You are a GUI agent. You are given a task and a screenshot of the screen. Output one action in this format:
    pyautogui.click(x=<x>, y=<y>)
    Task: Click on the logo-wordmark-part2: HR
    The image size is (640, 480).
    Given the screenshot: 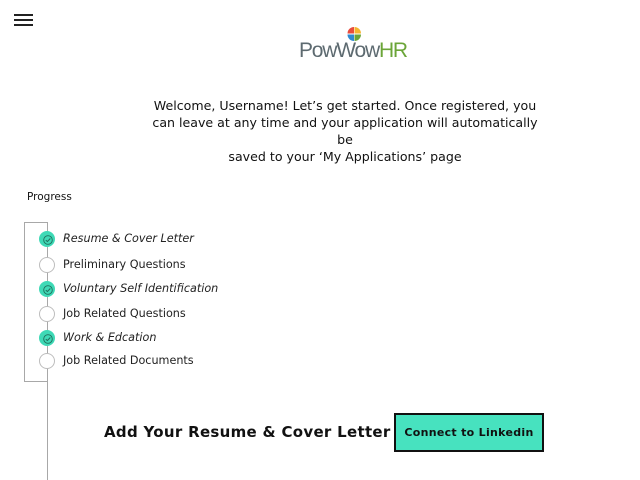 What is the action you would take?
    pyautogui.click(x=393, y=50)
    